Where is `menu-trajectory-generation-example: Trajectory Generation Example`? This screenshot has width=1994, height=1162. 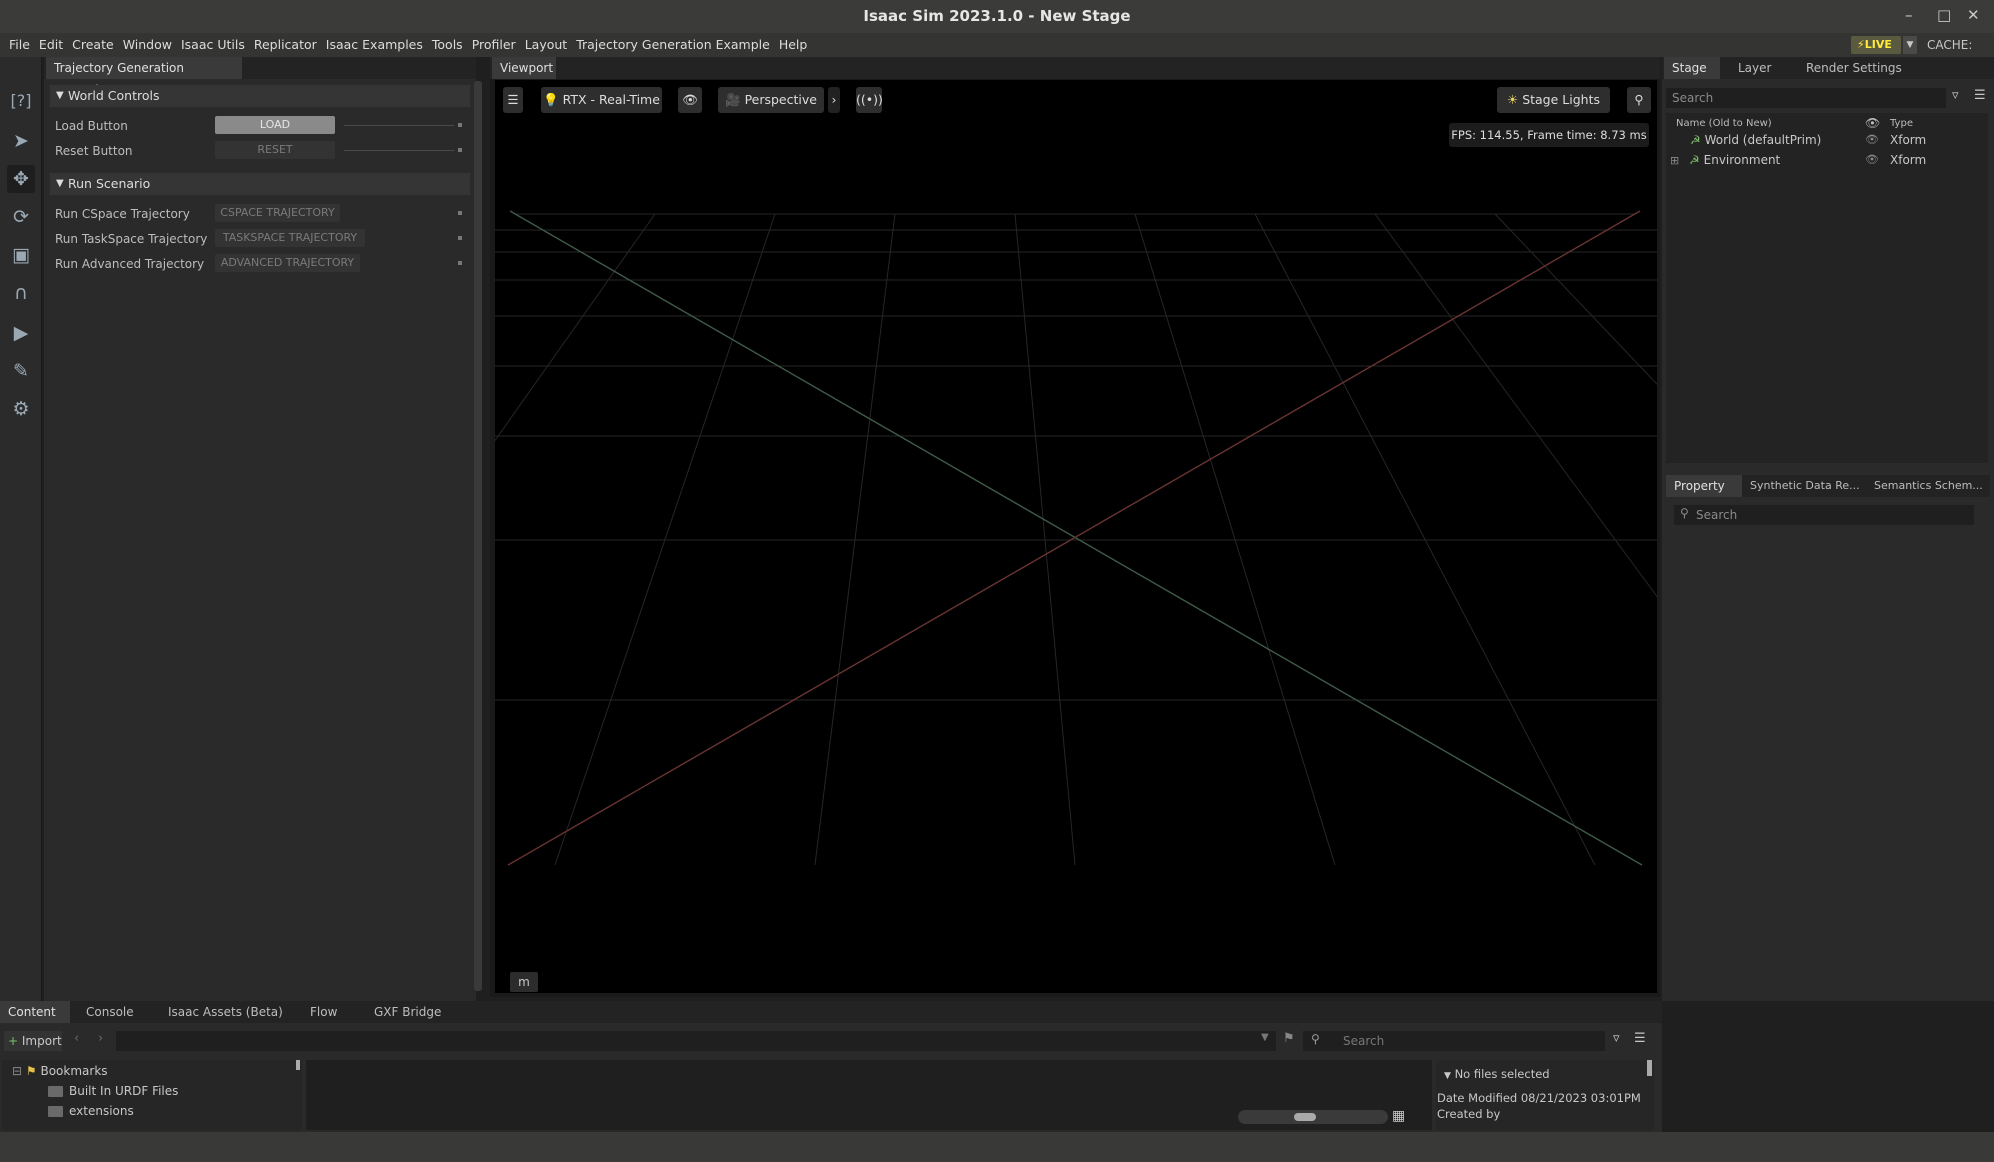
menu-trajectory-generation-example: Trajectory Generation Example is located at coordinates (673, 45).